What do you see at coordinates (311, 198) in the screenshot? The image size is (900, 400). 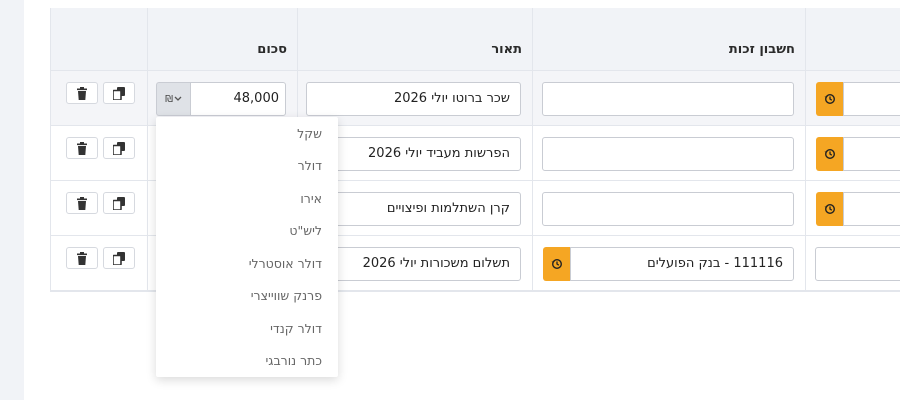 I see `currency-option: אירו` at bounding box center [311, 198].